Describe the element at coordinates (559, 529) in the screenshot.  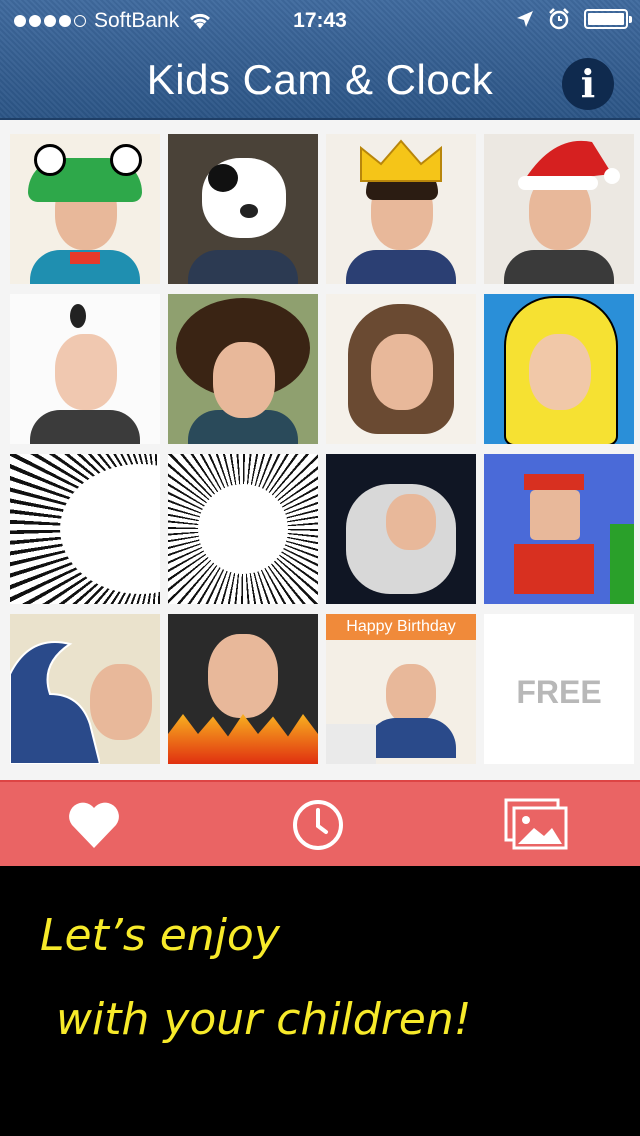
I see `frame-pixel-hero` at that location.